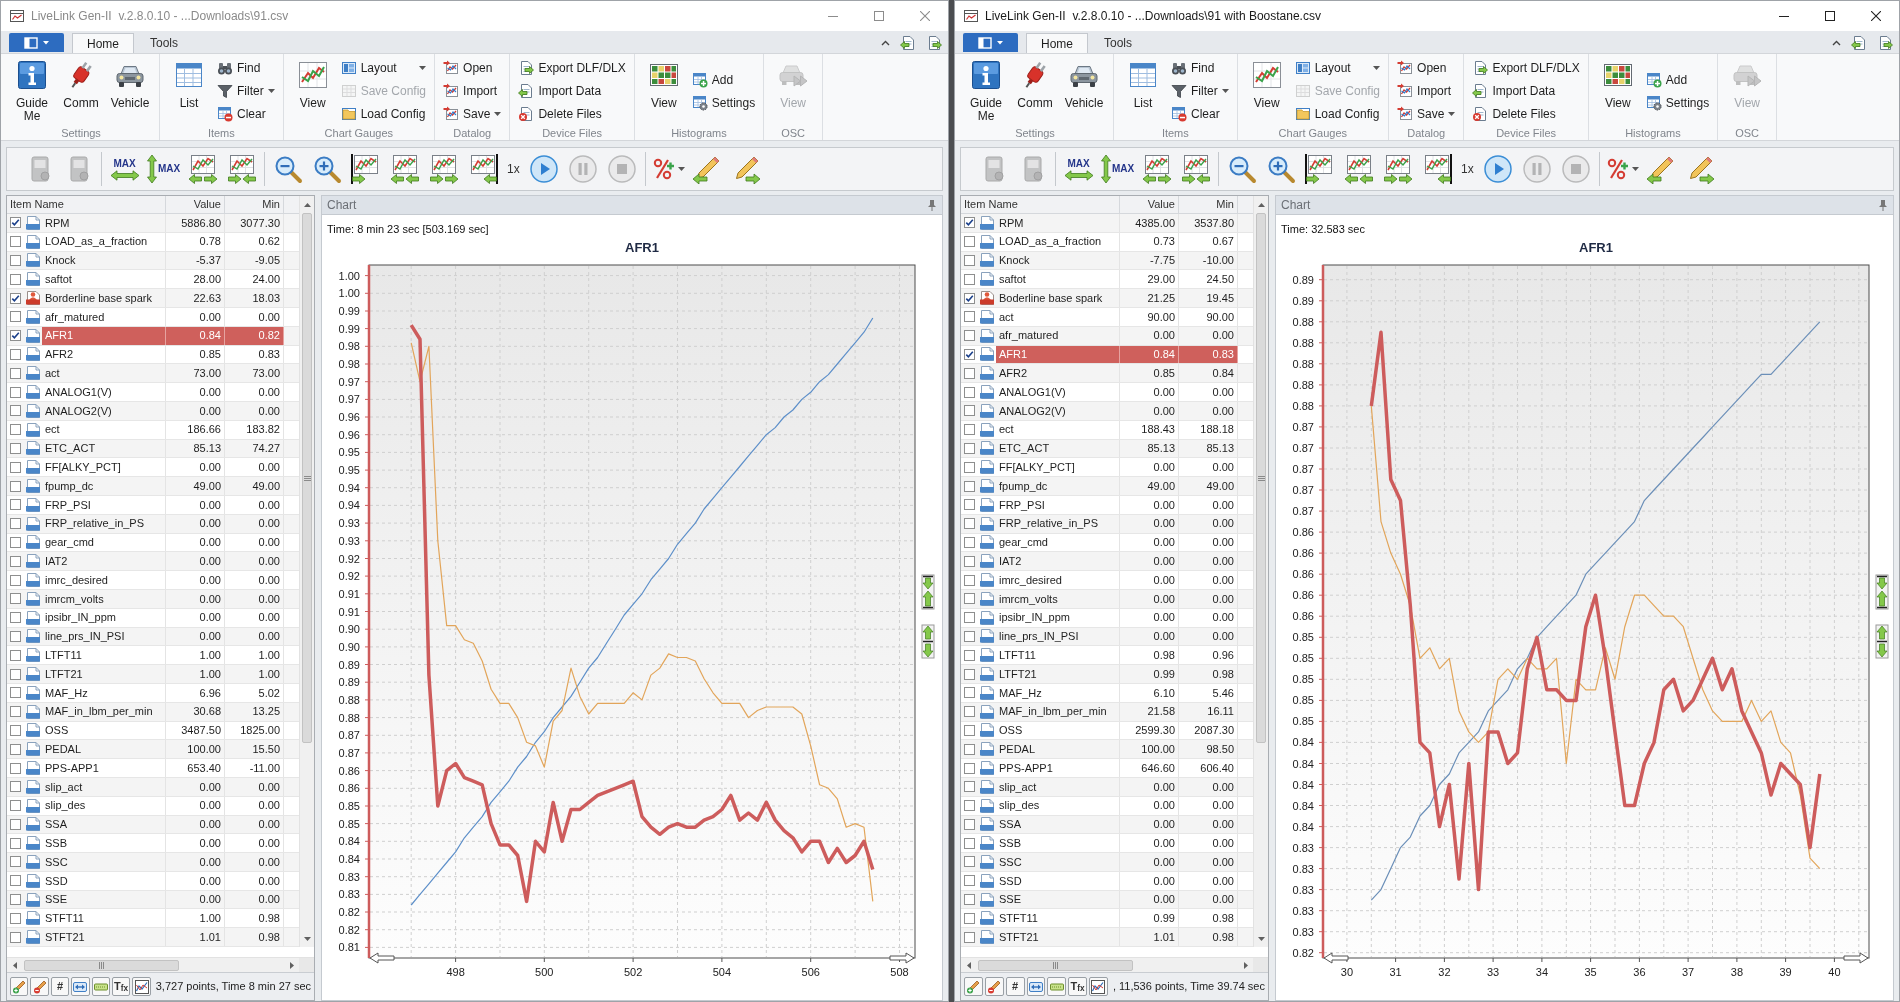 This screenshot has width=1900, height=1002. Describe the element at coordinates (1117, 392) in the screenshot. I see `table-row: ANALOG1(V) 0.00 0.00` at that location.